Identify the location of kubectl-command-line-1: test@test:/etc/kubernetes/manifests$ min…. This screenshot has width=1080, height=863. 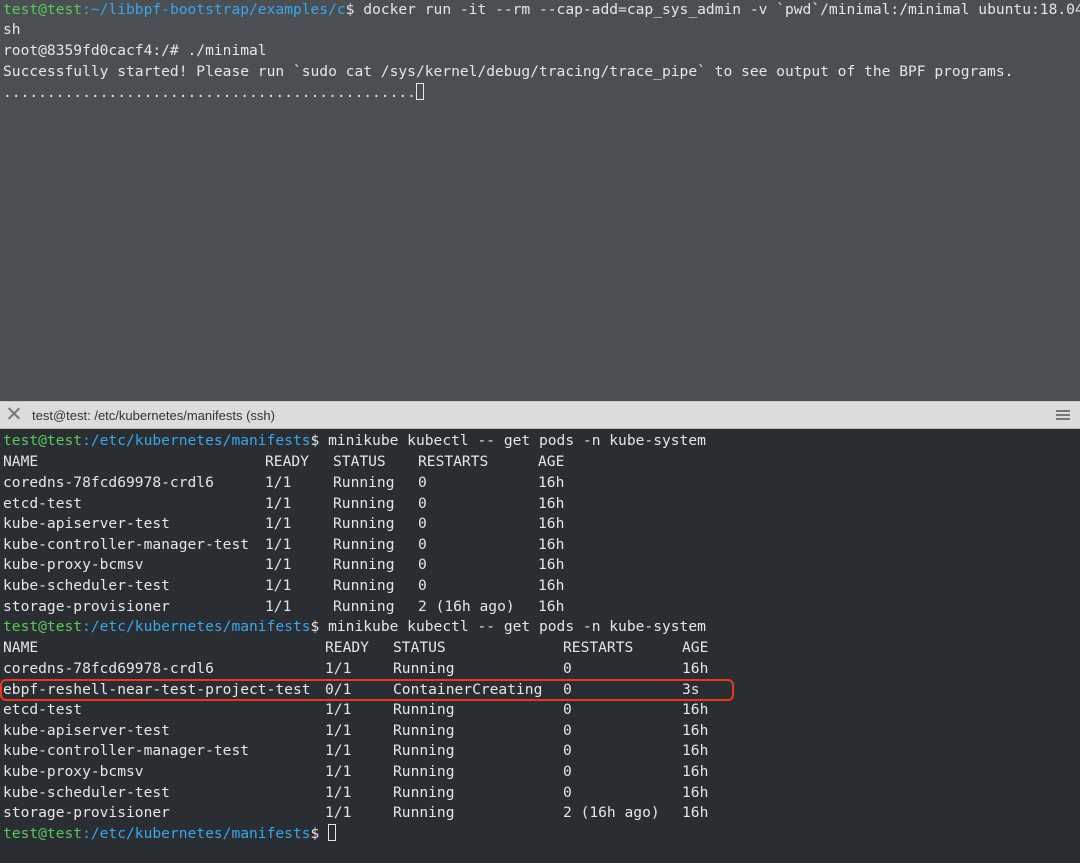
(354, 441).